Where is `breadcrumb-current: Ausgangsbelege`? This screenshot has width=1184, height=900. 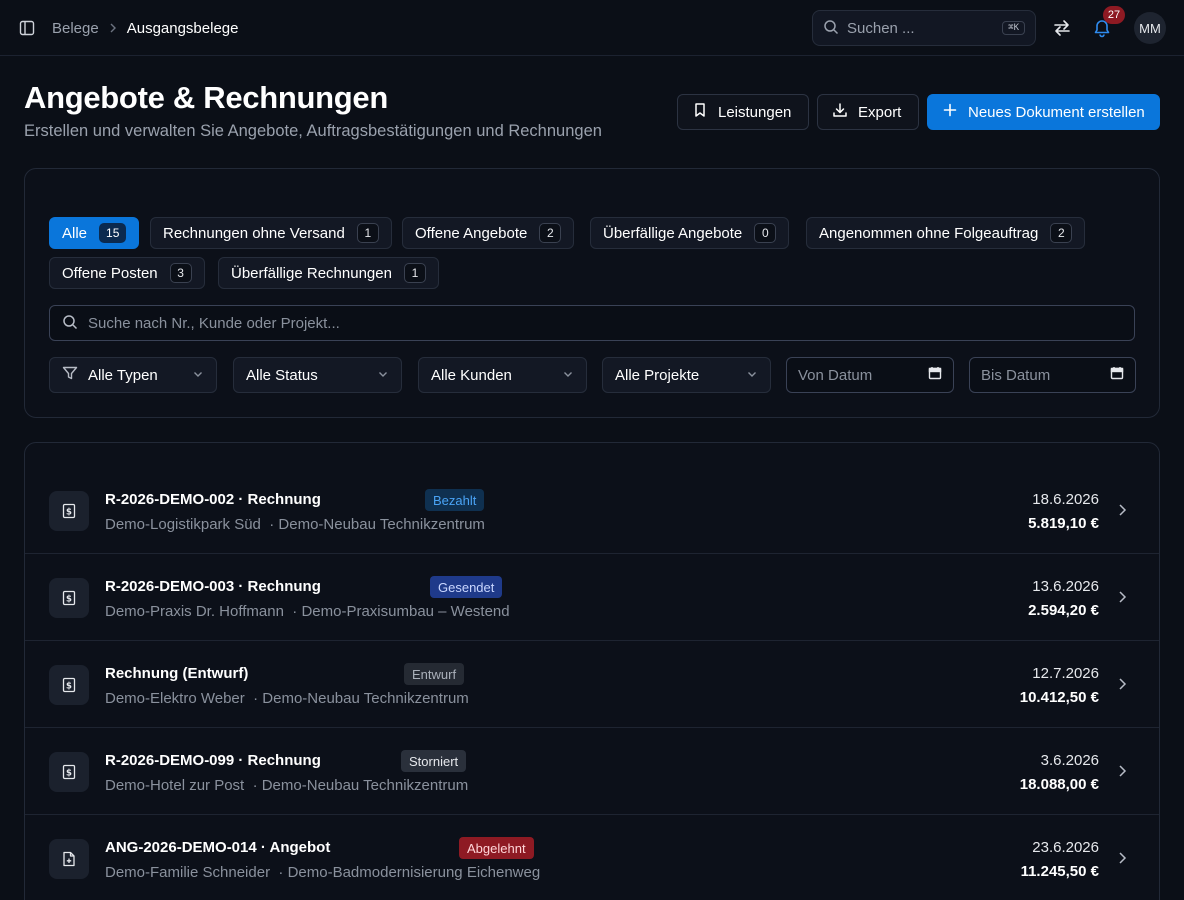 breadcrumb-current: Ausgangsbelege is located at coordinates (182, 28).